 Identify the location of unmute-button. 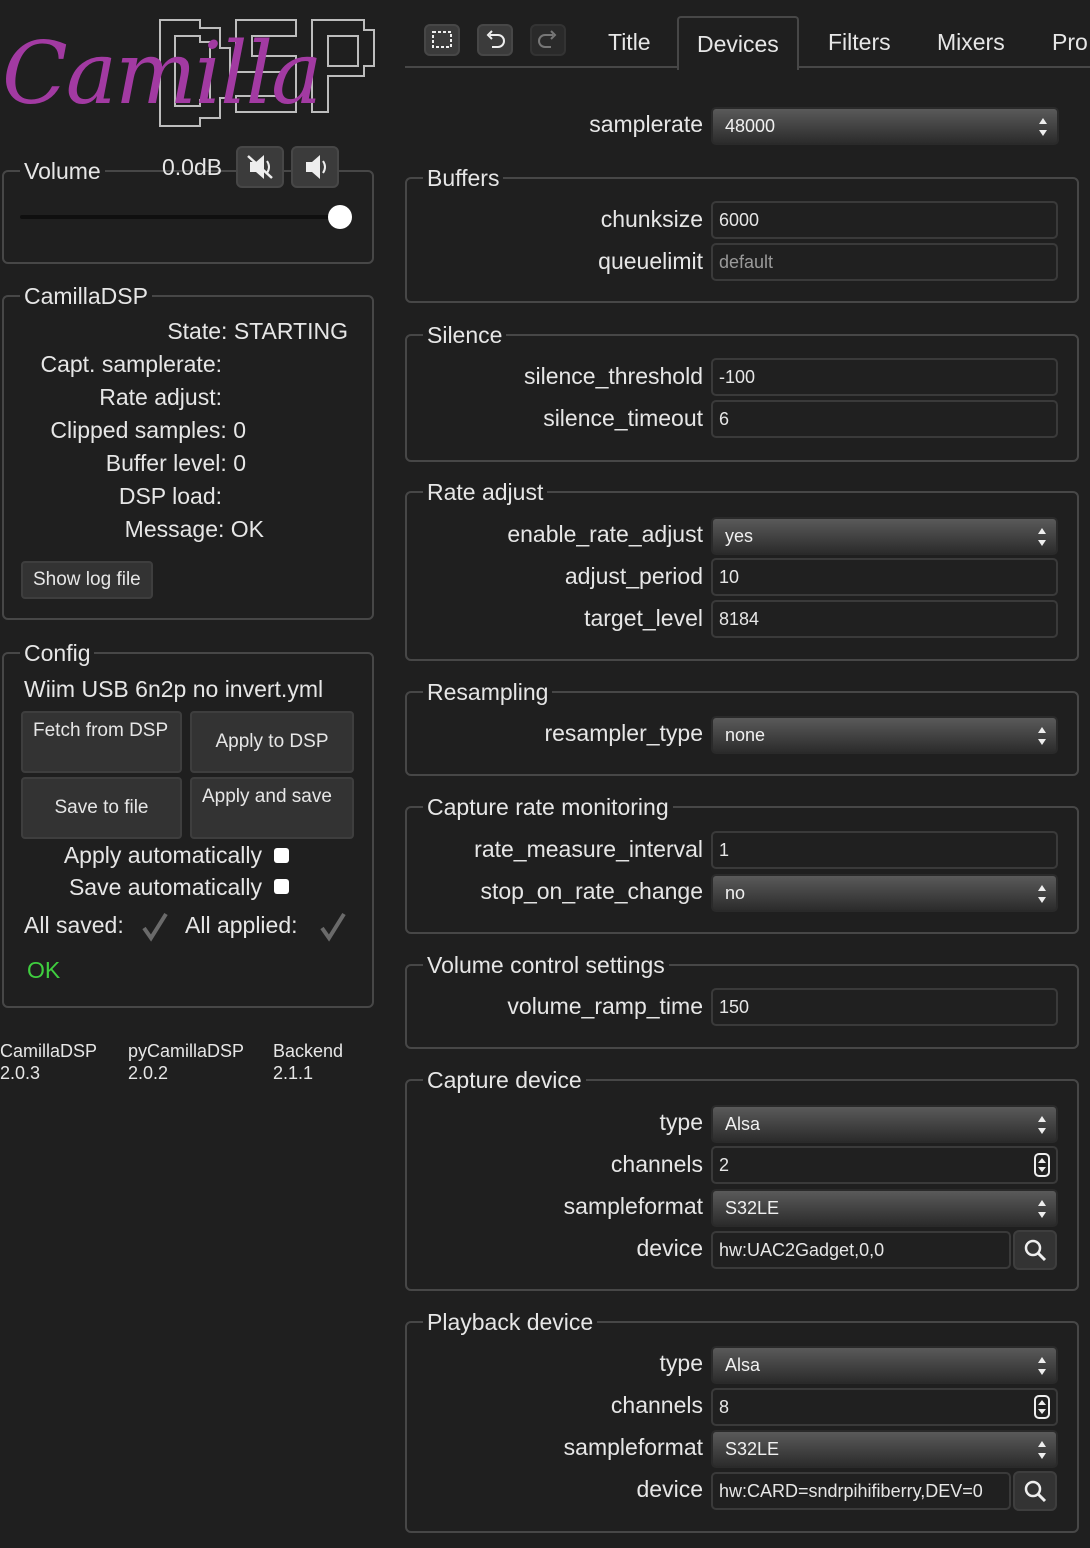
(315, 167).